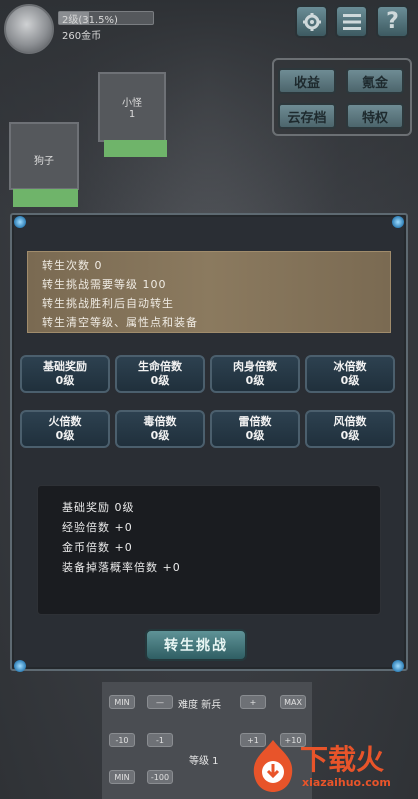 The width and height of the screenshot is (418, 799). I want to click on enemy-name: 小怪, so click(132, 103).